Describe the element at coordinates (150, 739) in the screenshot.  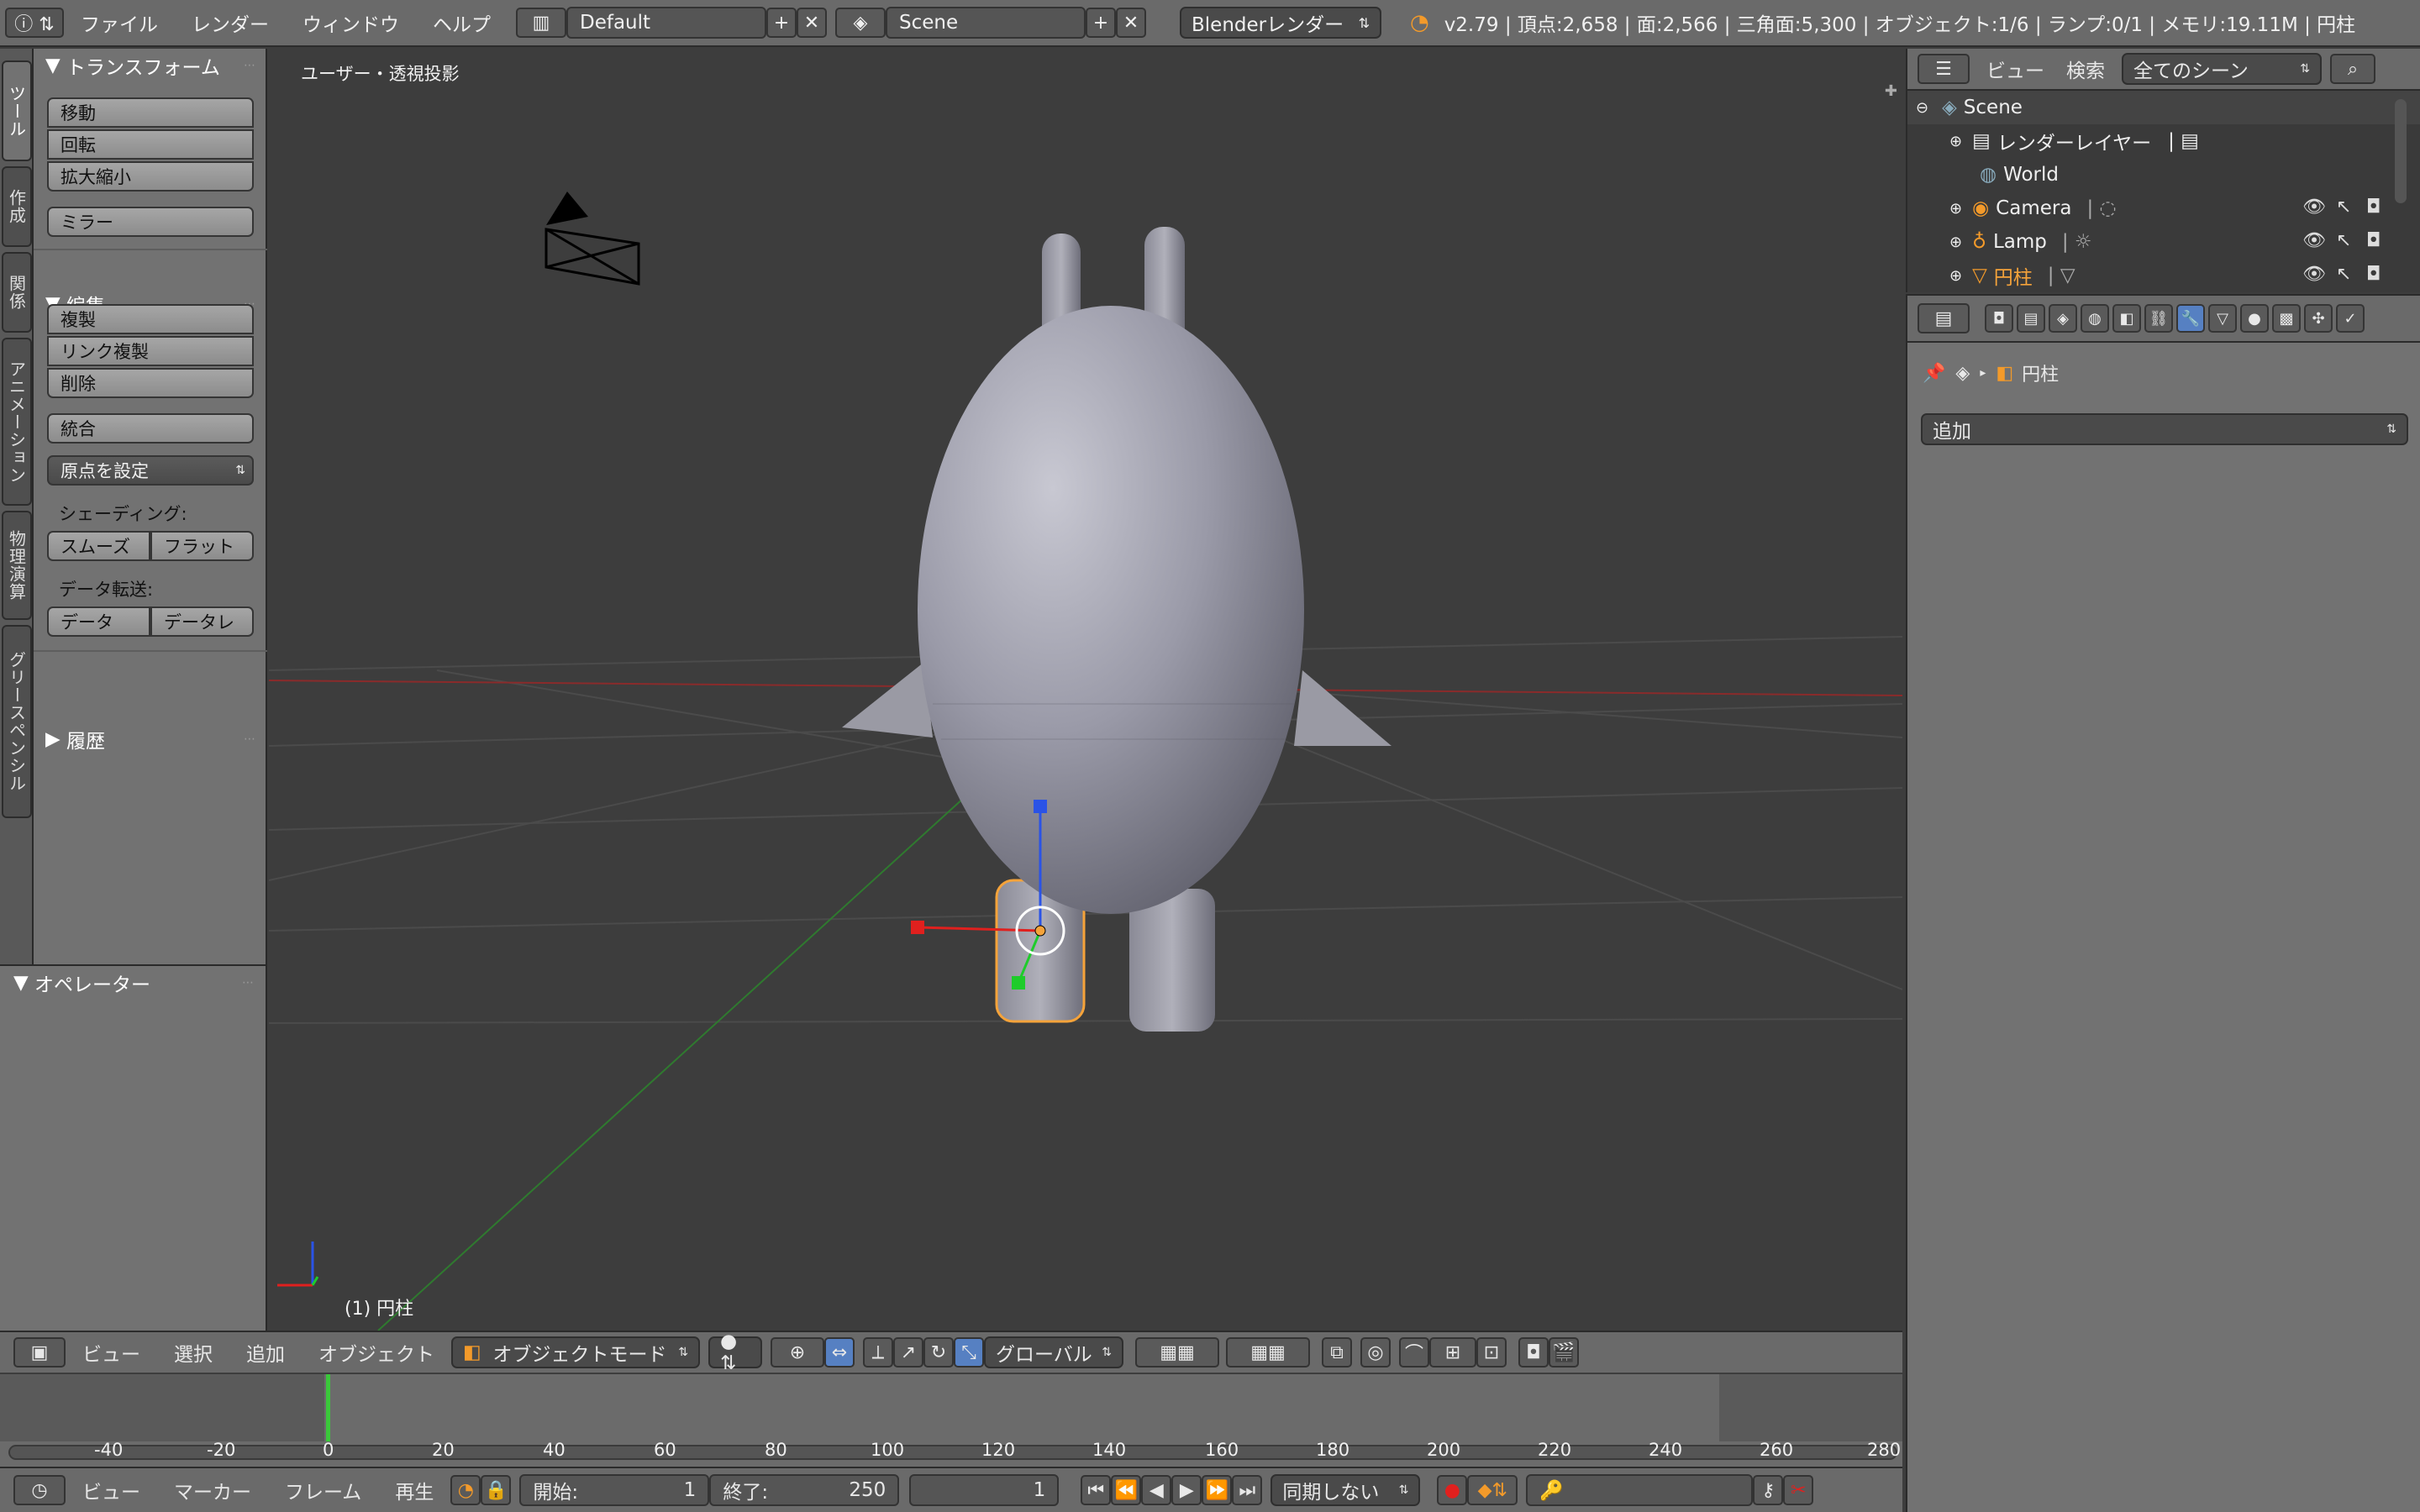
I see `history-panel-header: ▶ 履歴 ⋯` at that location.